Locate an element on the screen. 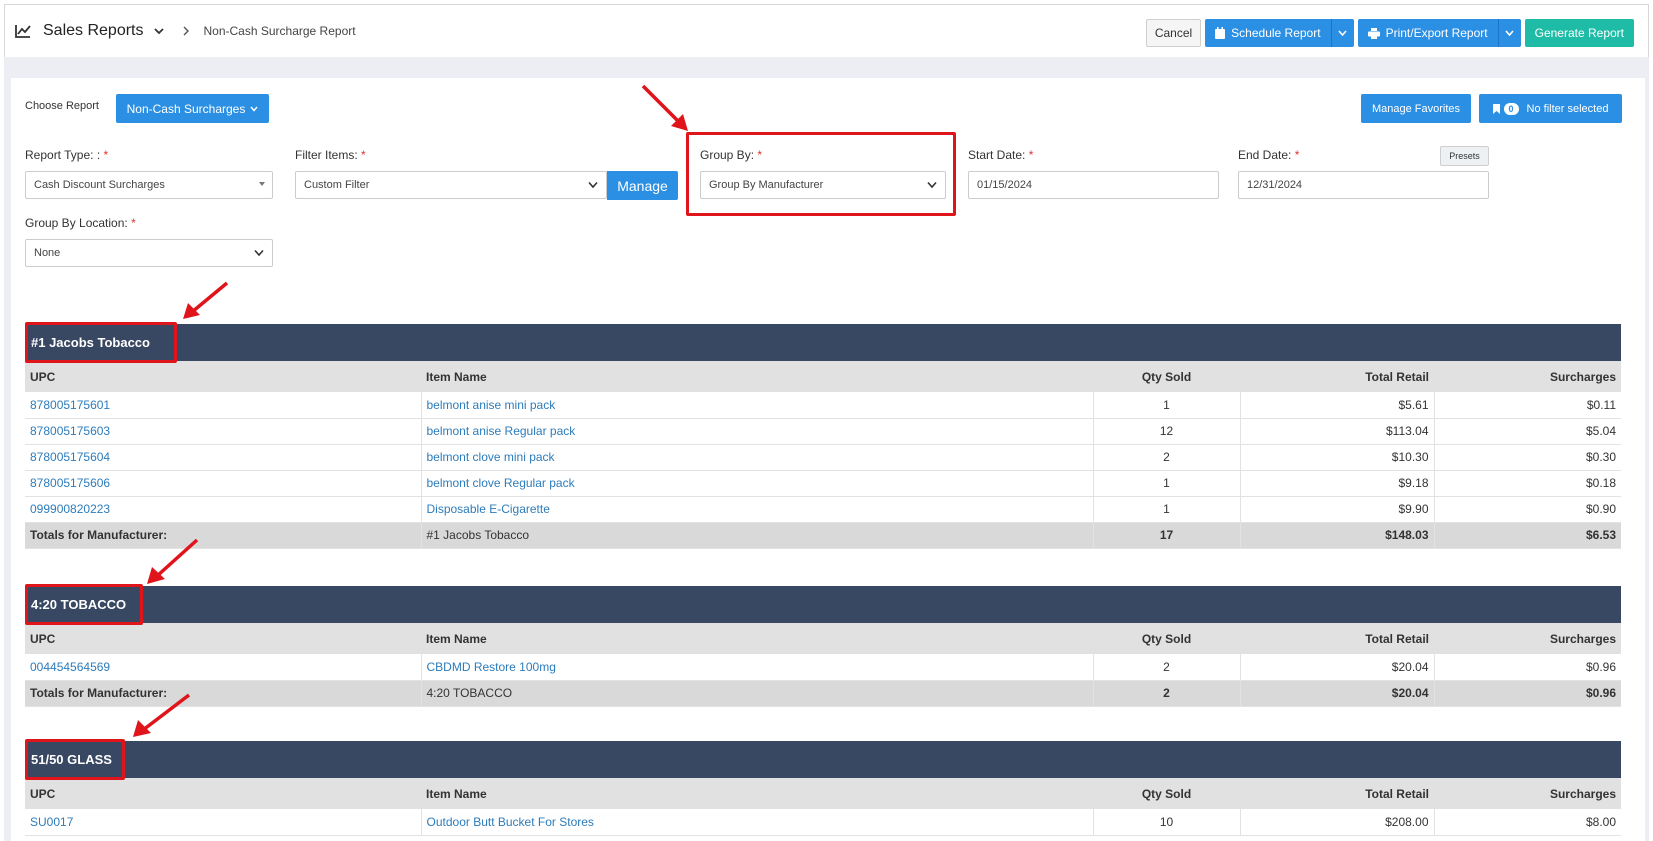  end-date-label: End Date: * is located at coordinates (1268, 155).